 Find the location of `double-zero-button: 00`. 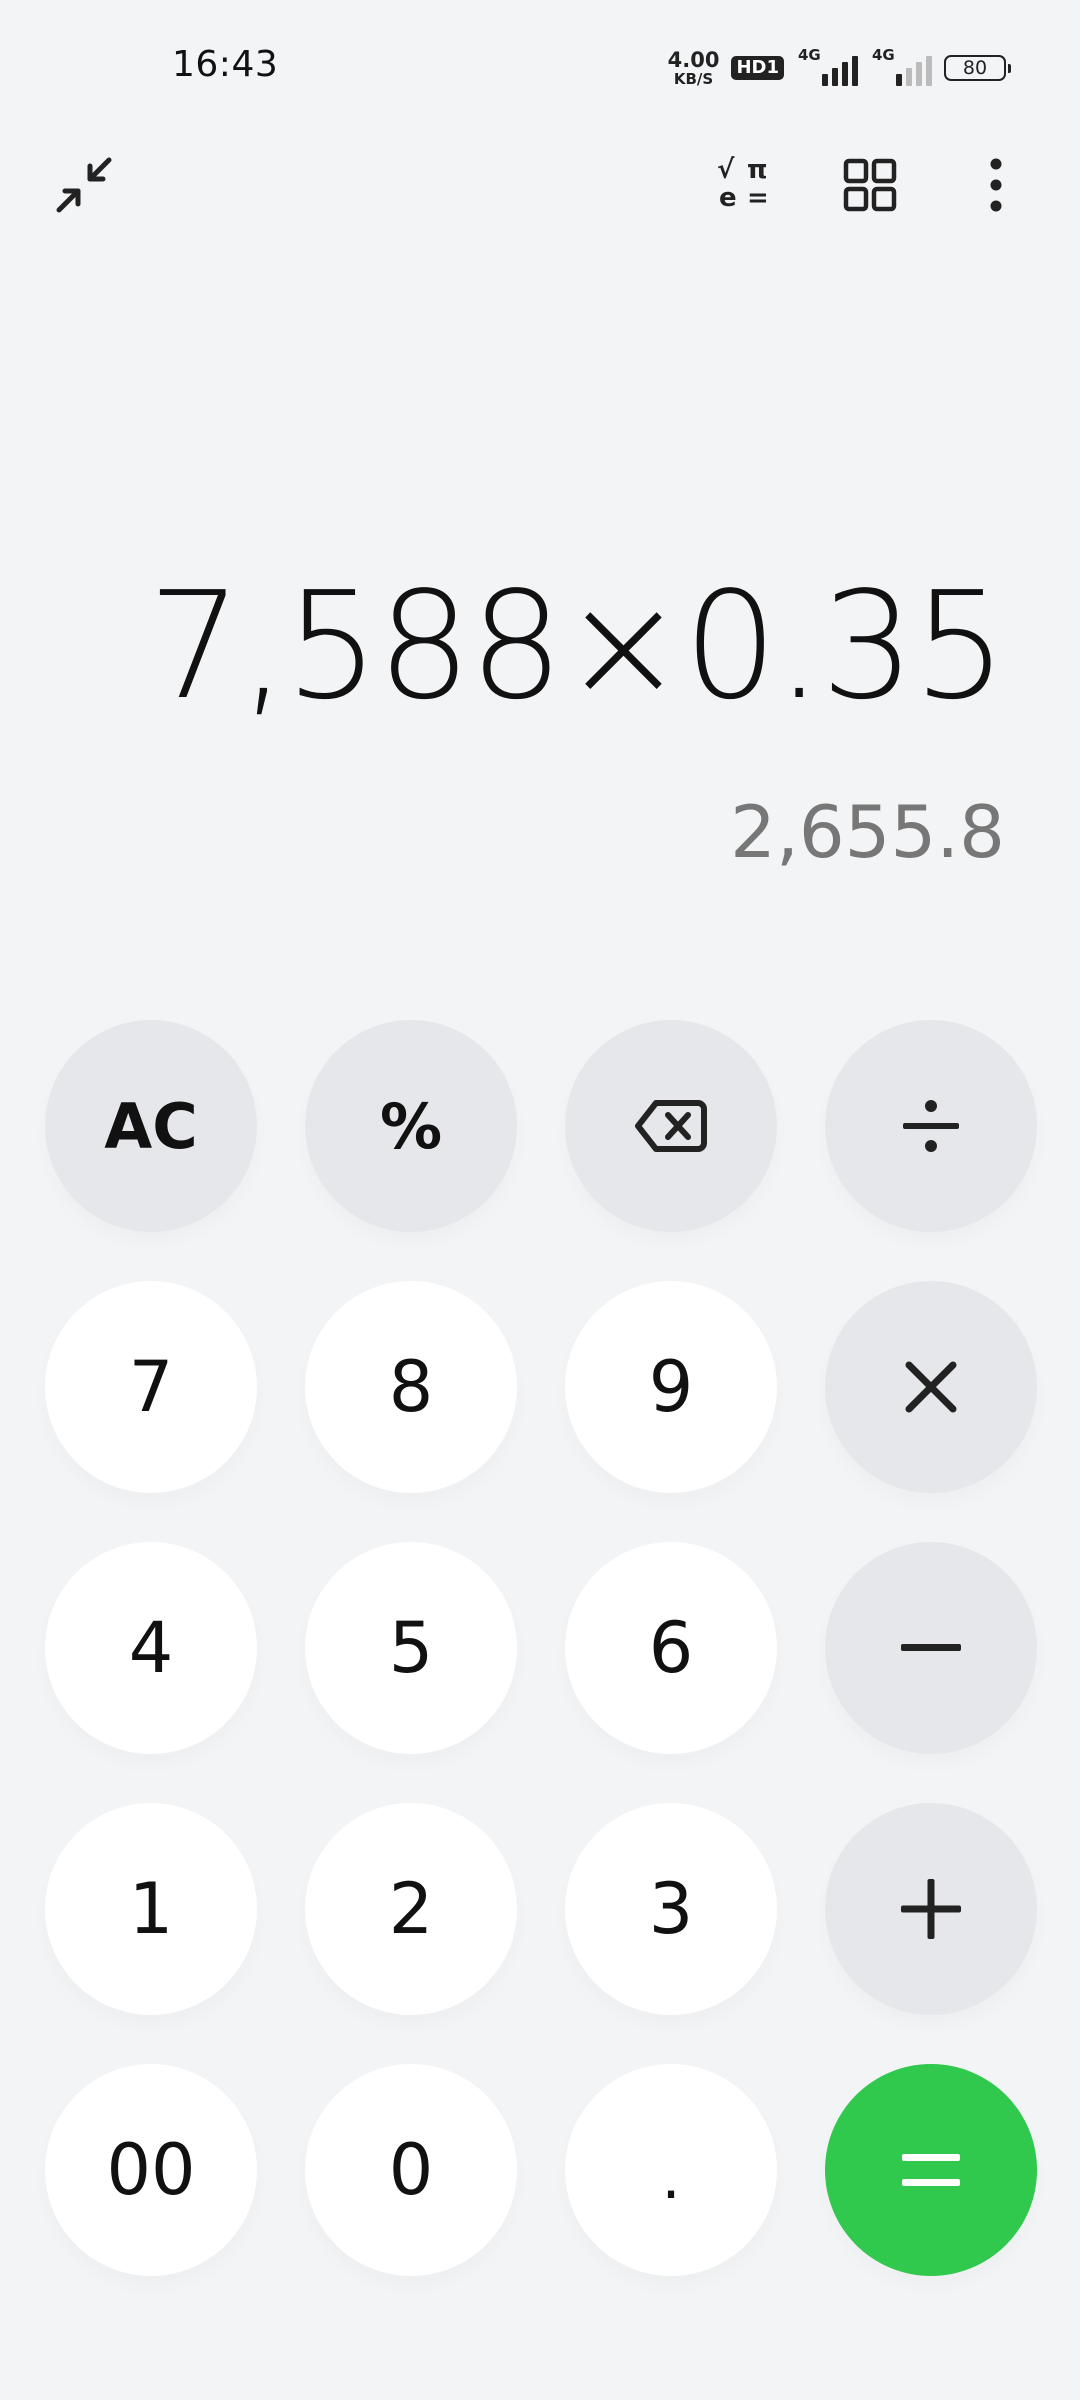

double-zero-button: 00 is located at coordinates (151, 2170).